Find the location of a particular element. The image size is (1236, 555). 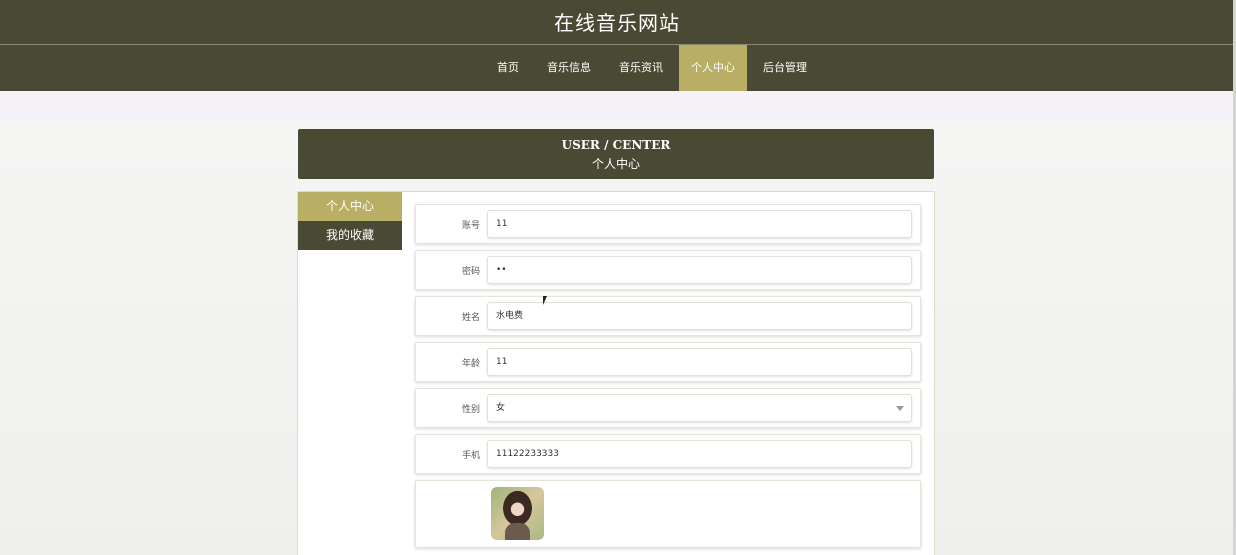

phone-input: 11122233333 is located at coordinates (699, 454).